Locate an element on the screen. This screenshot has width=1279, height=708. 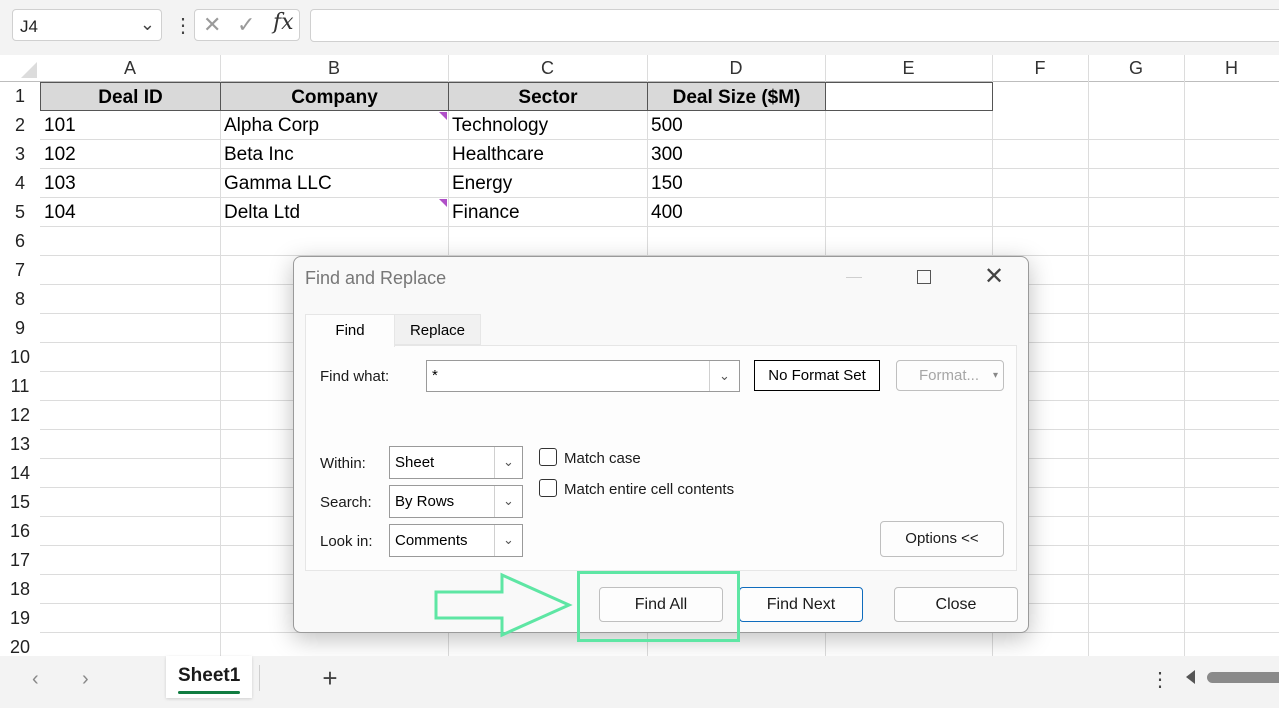
row-header: 1 is located at coordinates (20, 96).